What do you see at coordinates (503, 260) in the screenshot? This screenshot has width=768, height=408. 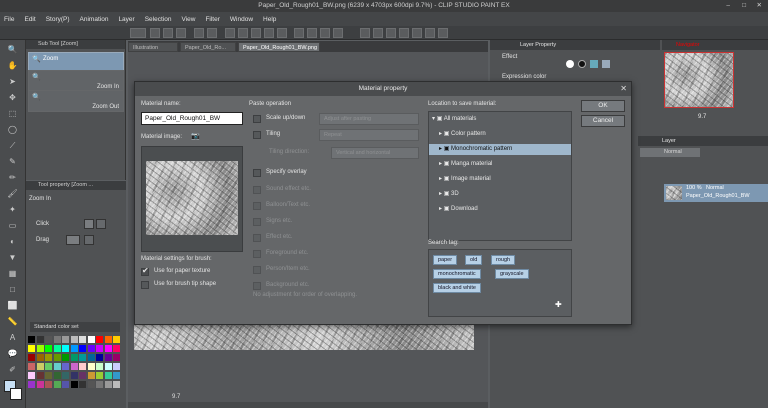 I see `tag-rough: rough` at bounding box center [503, 260].